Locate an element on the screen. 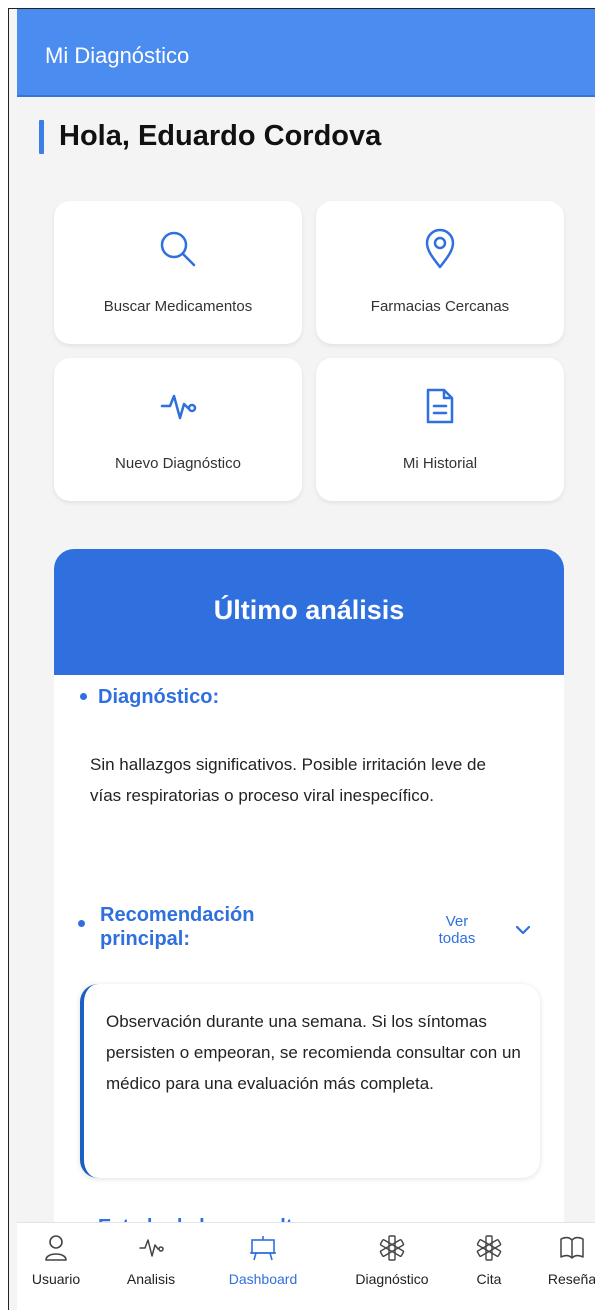 Image resolution: width=595 pixels, height=1310 pixels. view-all-button: Ver todas is located at coordinates (457, 930).